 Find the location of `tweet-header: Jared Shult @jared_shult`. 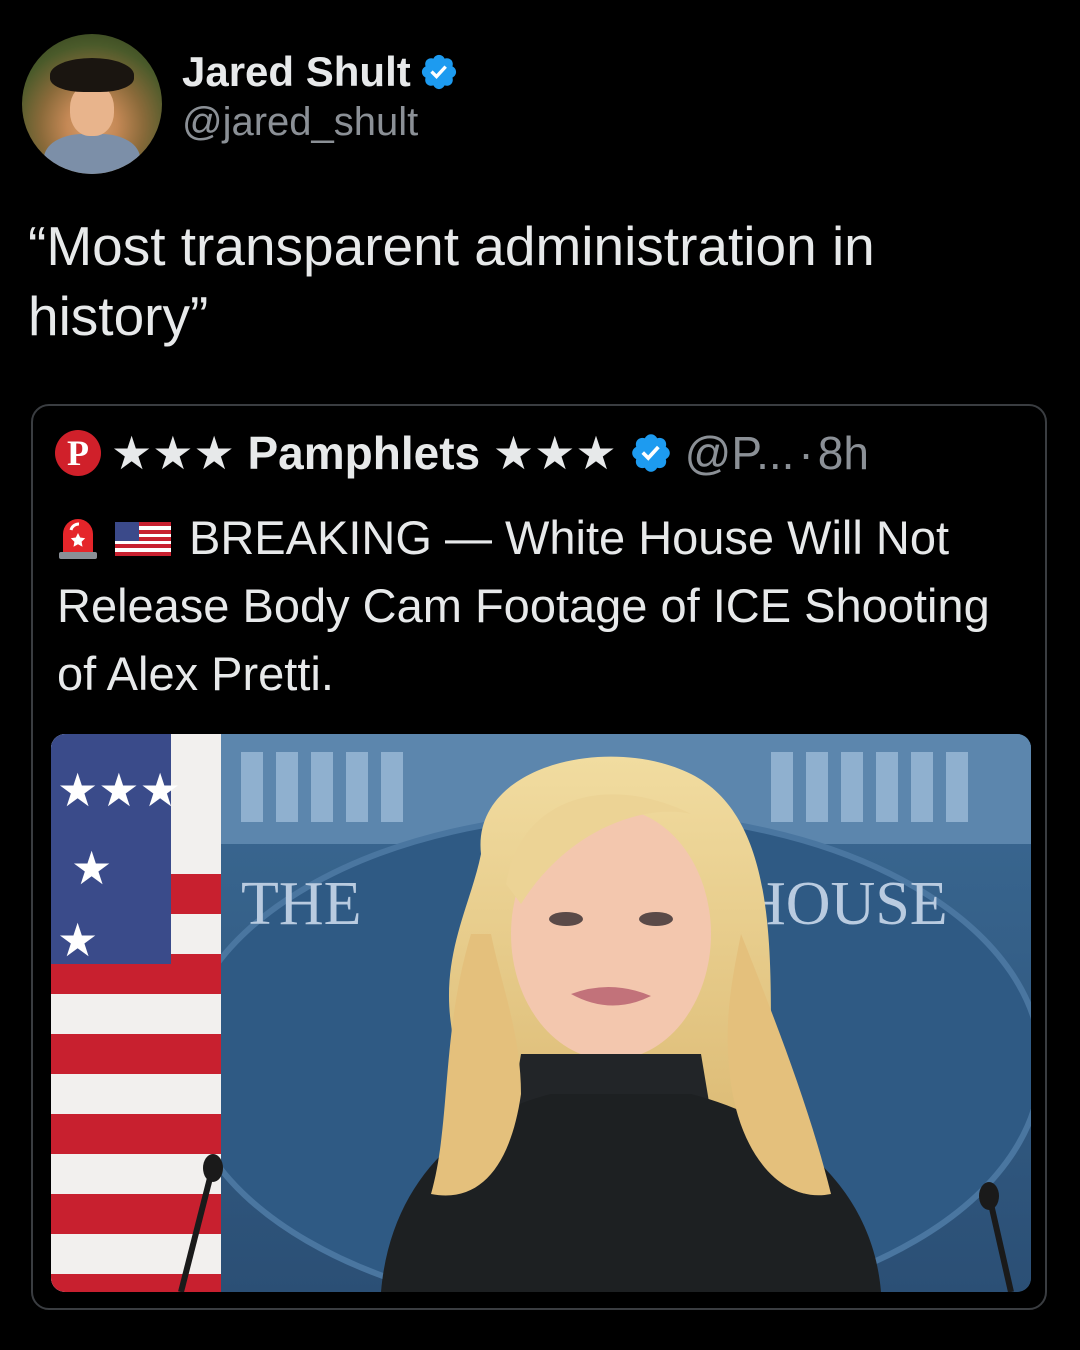

tweet-header: Jared Shult @jared_shult is located at coordinates (240, 104).